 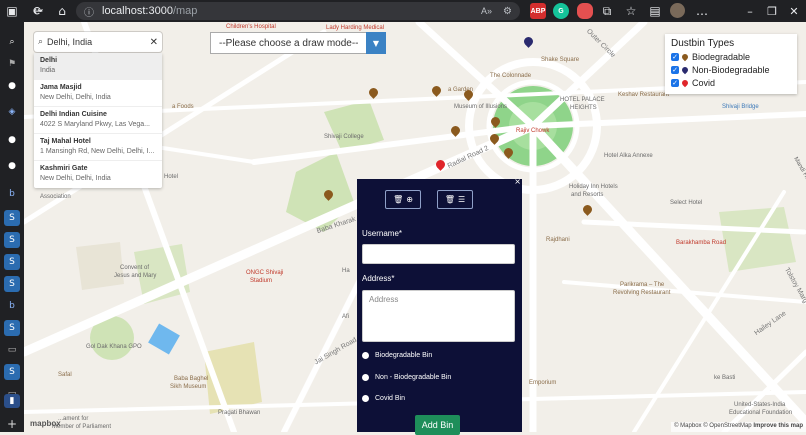 I want to click on github-icon: ●, so click(x=12, y=86).